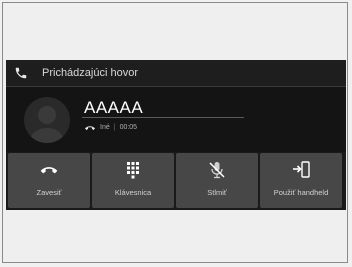 The height and width of the screenshot is (267, 352). I want to click on transfer-to-handset-icon, so click(301, 169).